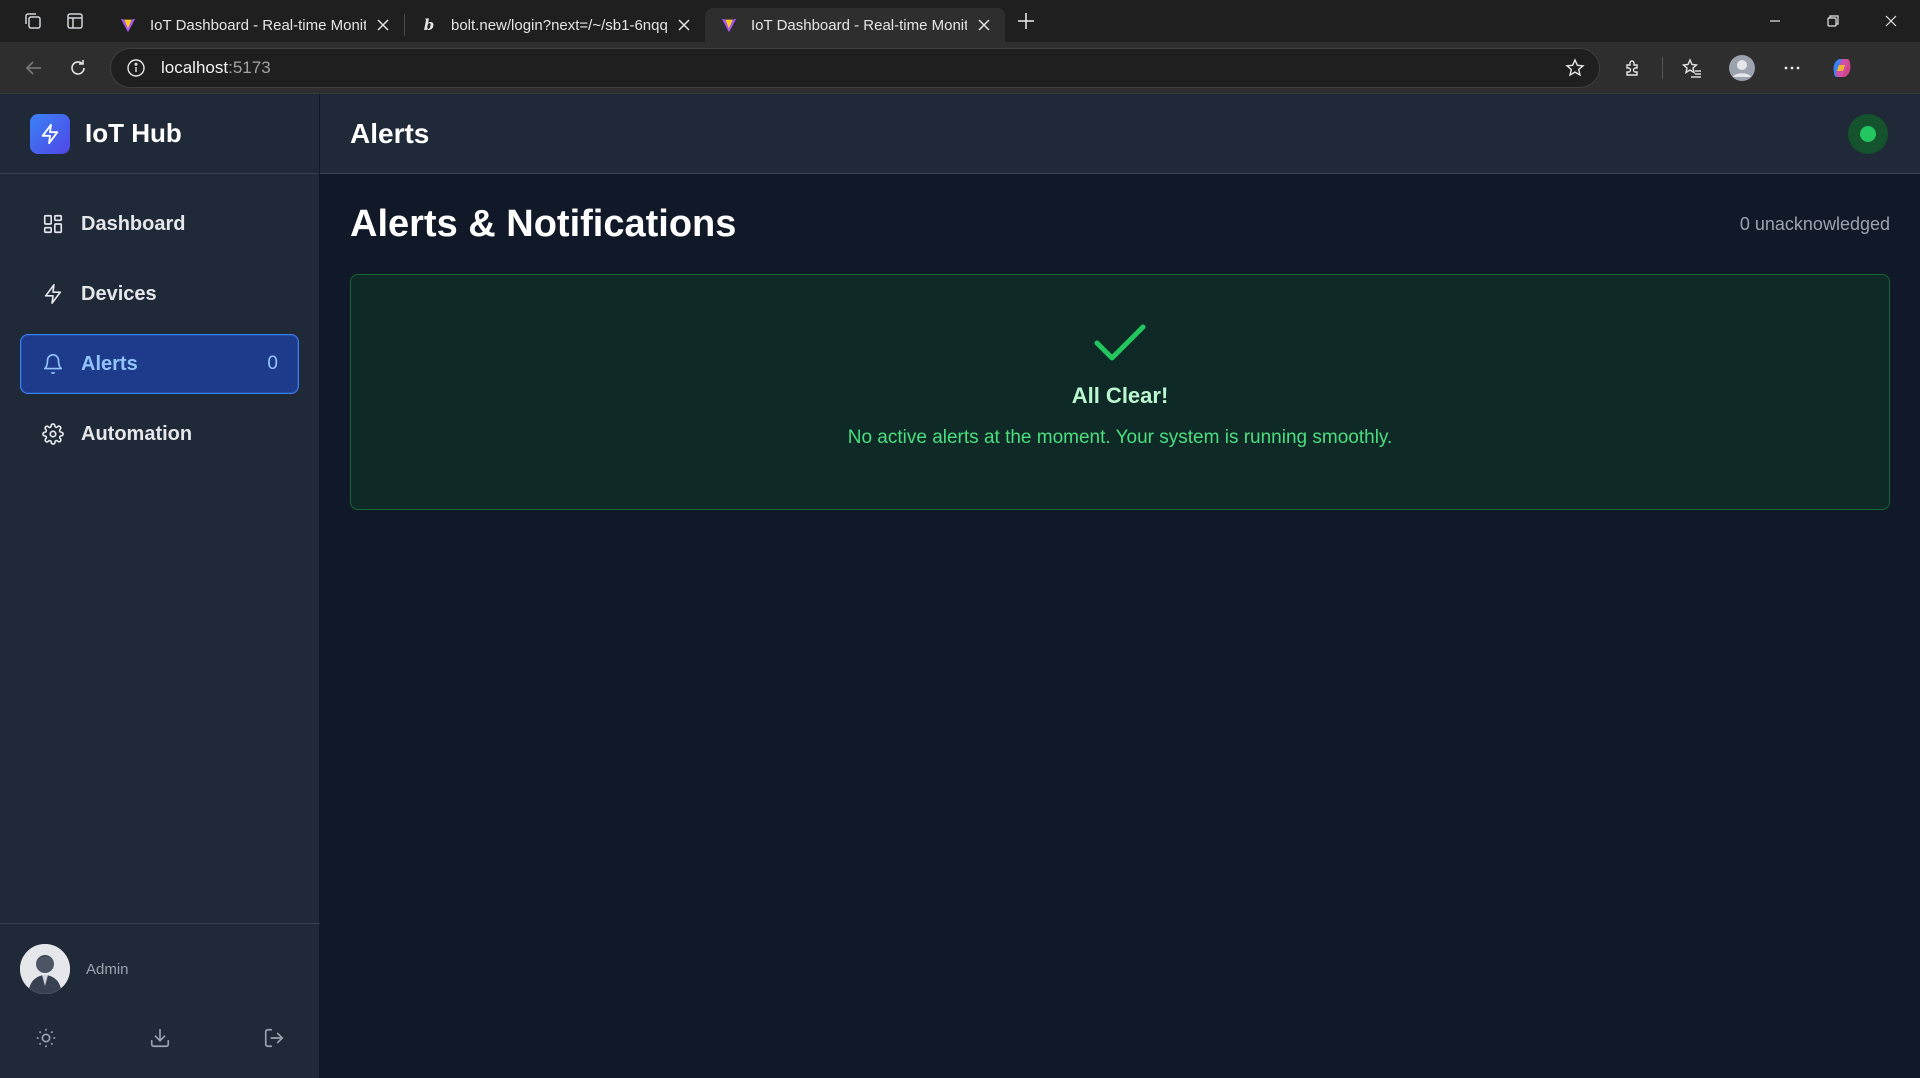 The image size is (1920, 1078). Describe the element at coordinates (1120, 395) in the screenshot. I see `empty-state-title: All Clear!` at that location.